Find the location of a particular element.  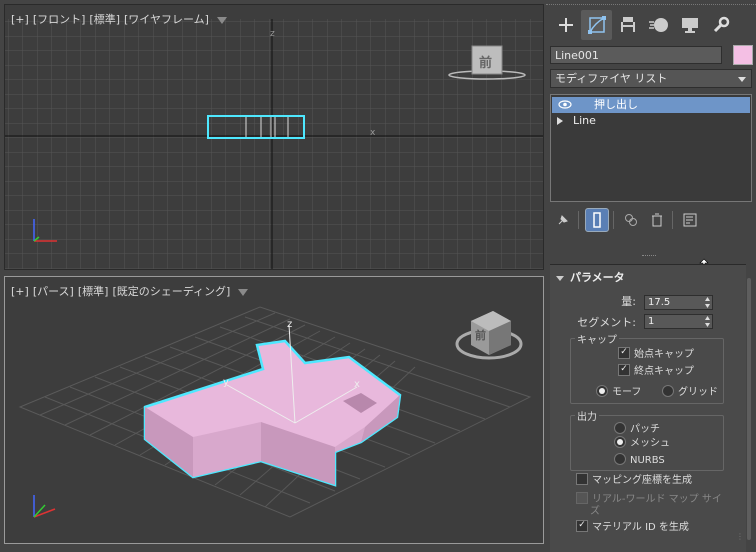

configure-icon is located at coordinates (690, 220).